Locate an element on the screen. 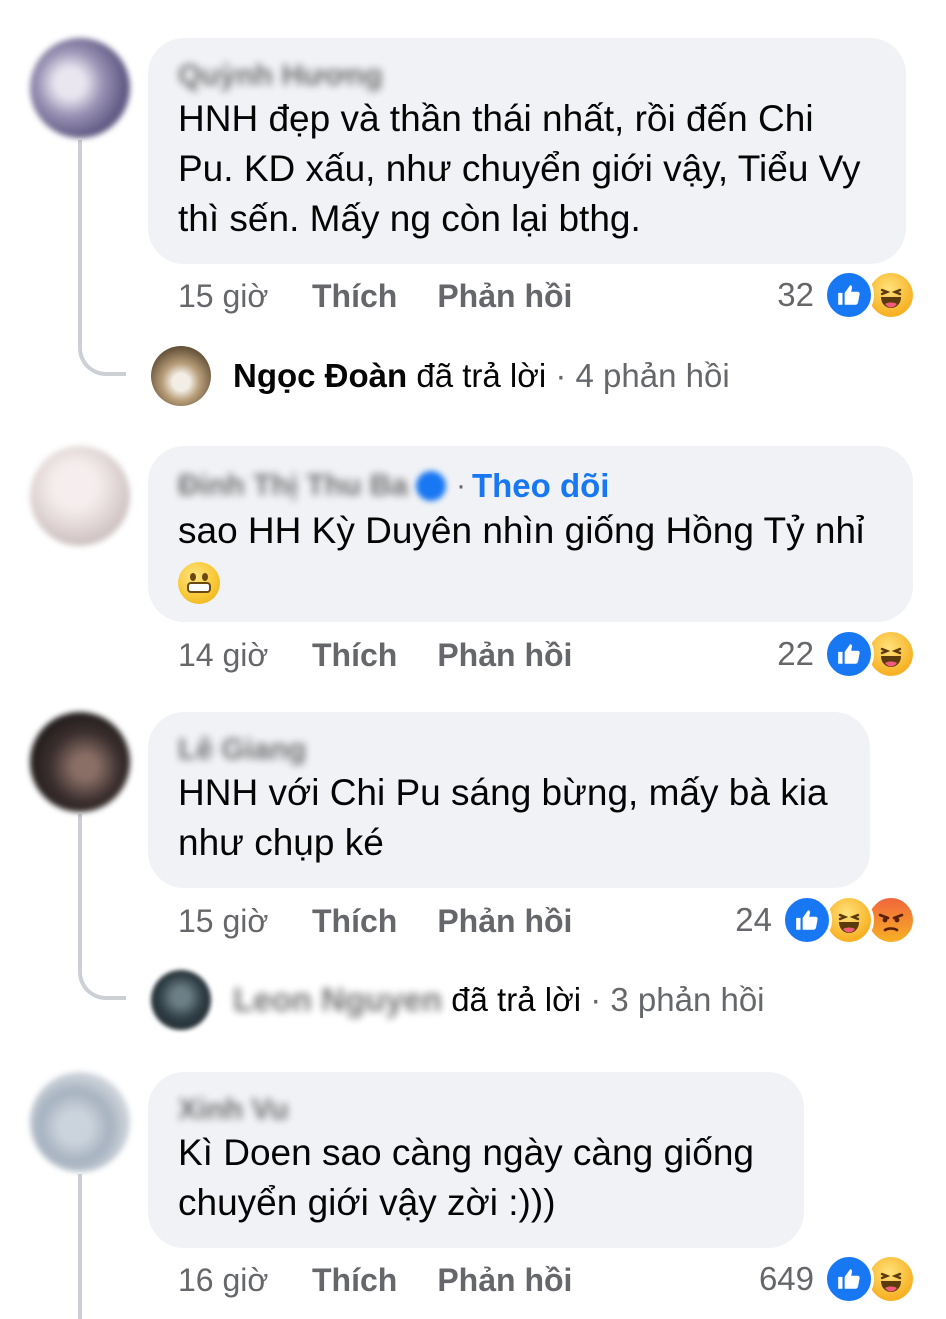  comment-time: 14 giờ is located at coordinates (245, 655).